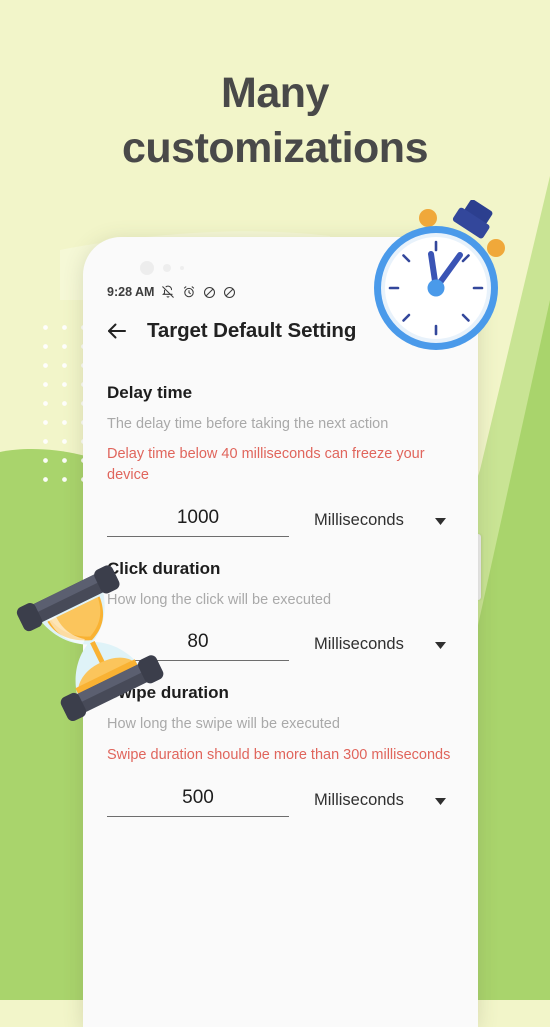 This screenshot has width=550, height=1027. What do you see at coordinates (440, 279) in the screenshot?
I see `stopwatch-illustration` at bounding box center [440, 279].